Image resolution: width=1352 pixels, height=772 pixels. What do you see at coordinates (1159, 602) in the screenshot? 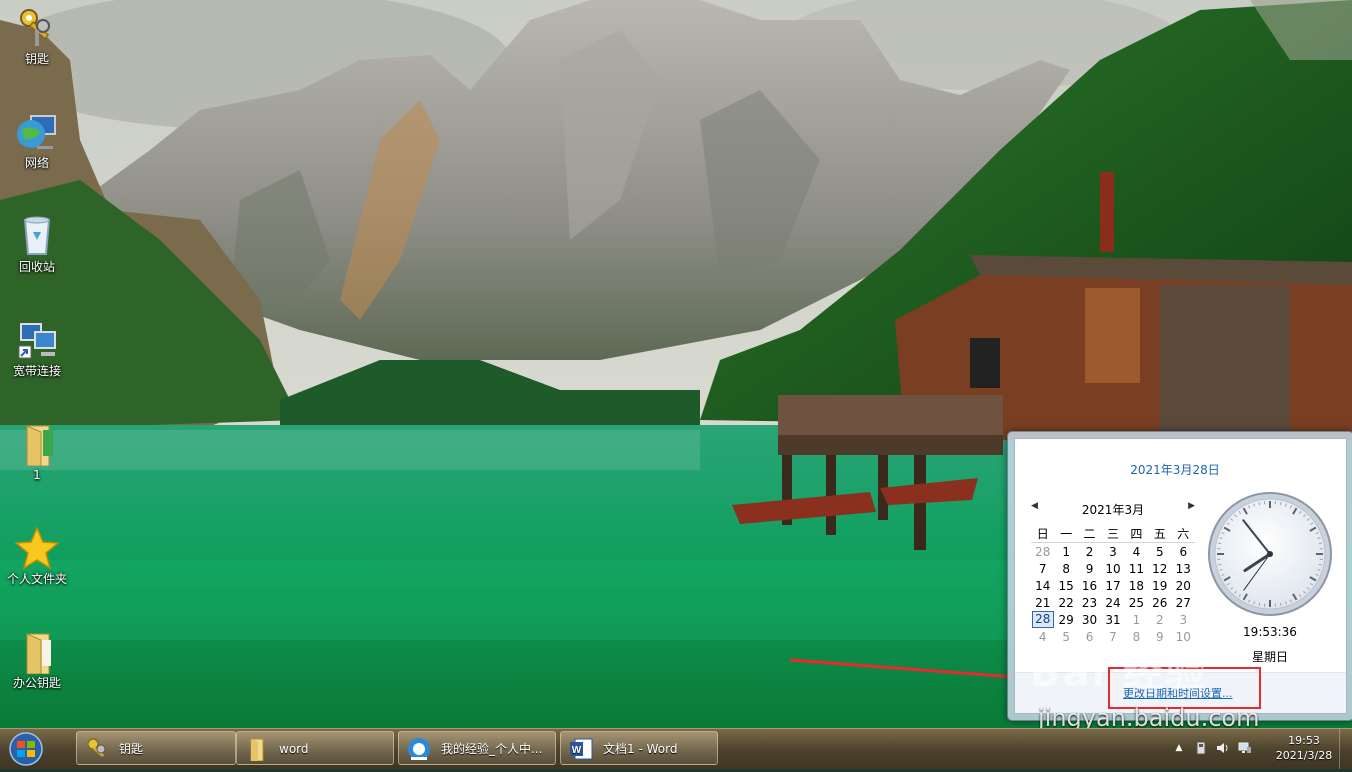
I see `calendar-day: 26` at bounding box center [1159, 602].